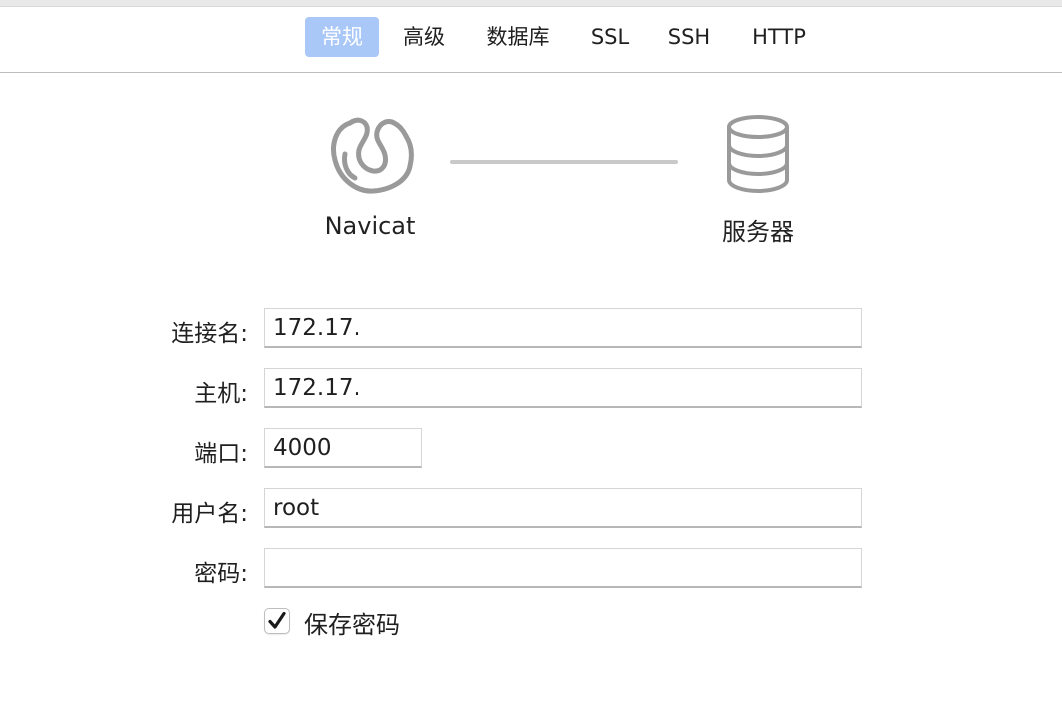 The width and height of the screenshot is (1062, 708). I want to click on navicat-logo-icon, so click(372, 155).